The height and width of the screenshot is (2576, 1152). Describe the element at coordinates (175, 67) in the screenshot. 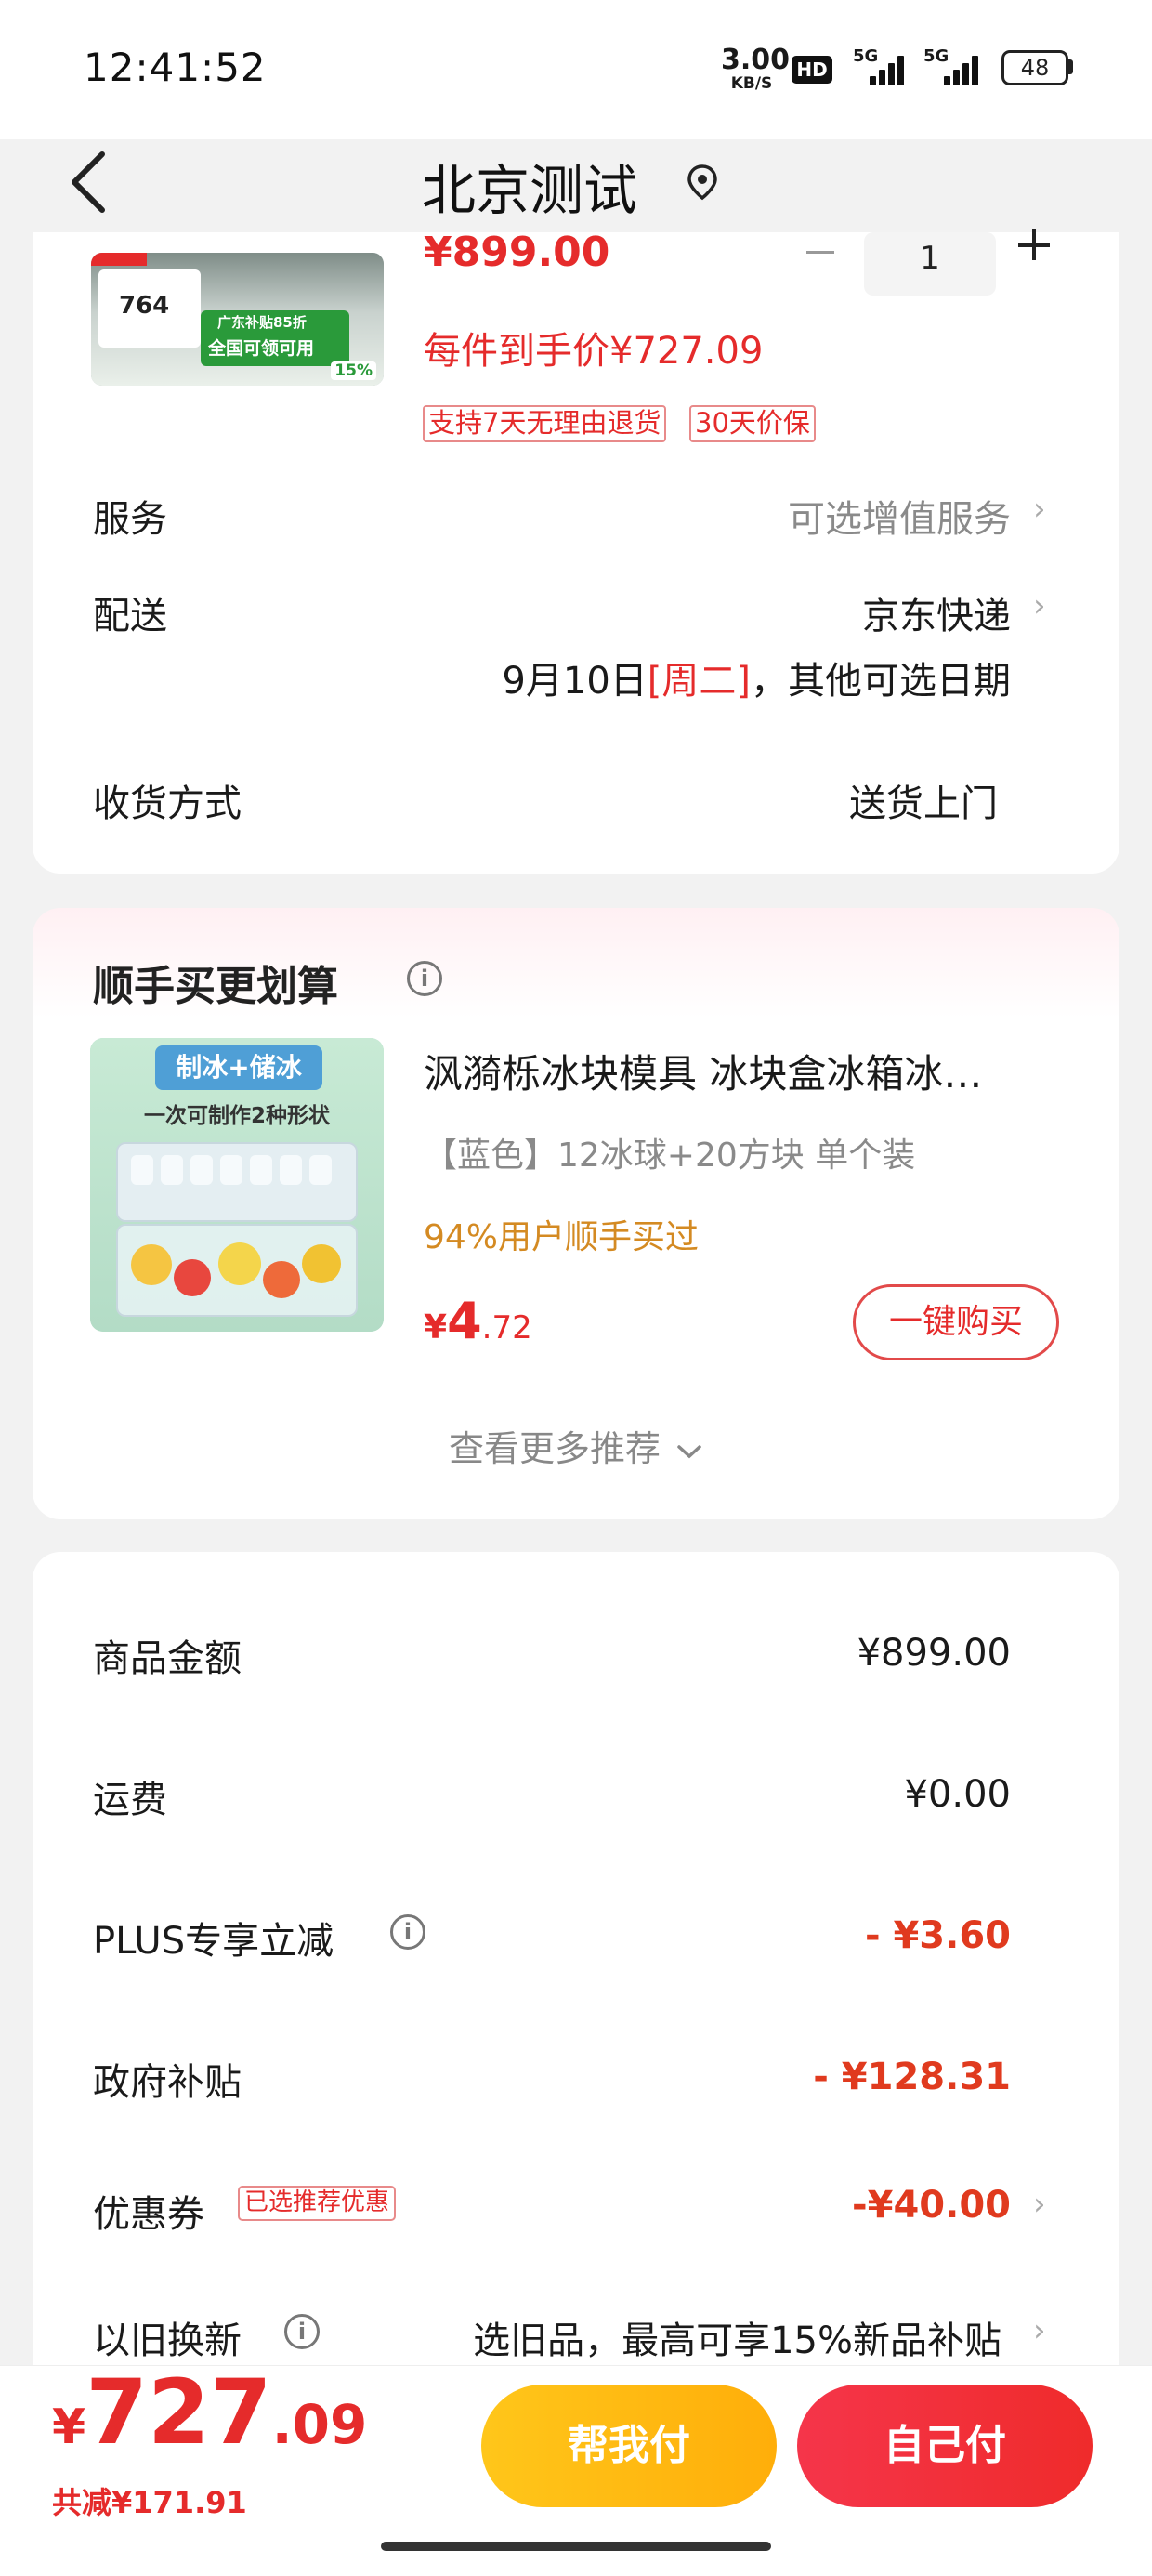

I see `status-time: 12:41:52` at that location.